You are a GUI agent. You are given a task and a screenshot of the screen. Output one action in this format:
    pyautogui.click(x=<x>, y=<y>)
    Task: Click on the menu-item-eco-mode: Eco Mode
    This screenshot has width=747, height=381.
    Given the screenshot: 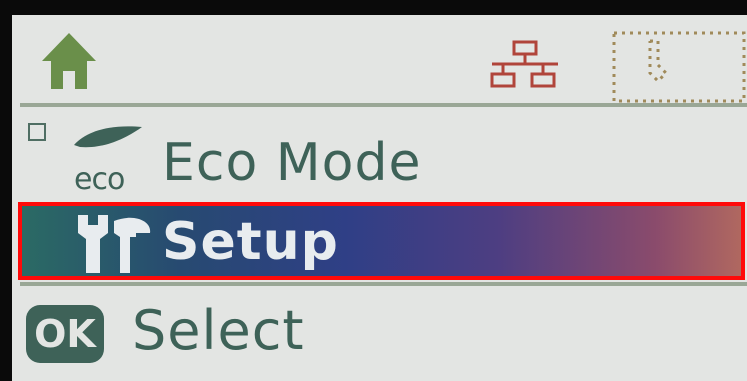 What is the action you would take?
    pyautogui.click(x=291, y=163)
    